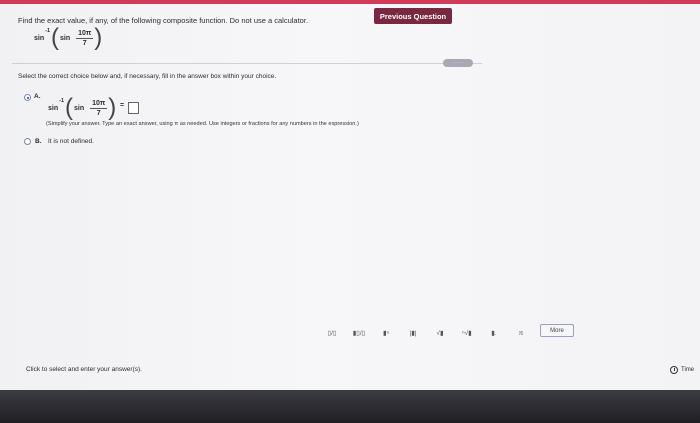 This screenshot has width=700, height=423. Describe the element at coordinates (122, 105) in the screenshot. I see `equals-sign: =` at that location.